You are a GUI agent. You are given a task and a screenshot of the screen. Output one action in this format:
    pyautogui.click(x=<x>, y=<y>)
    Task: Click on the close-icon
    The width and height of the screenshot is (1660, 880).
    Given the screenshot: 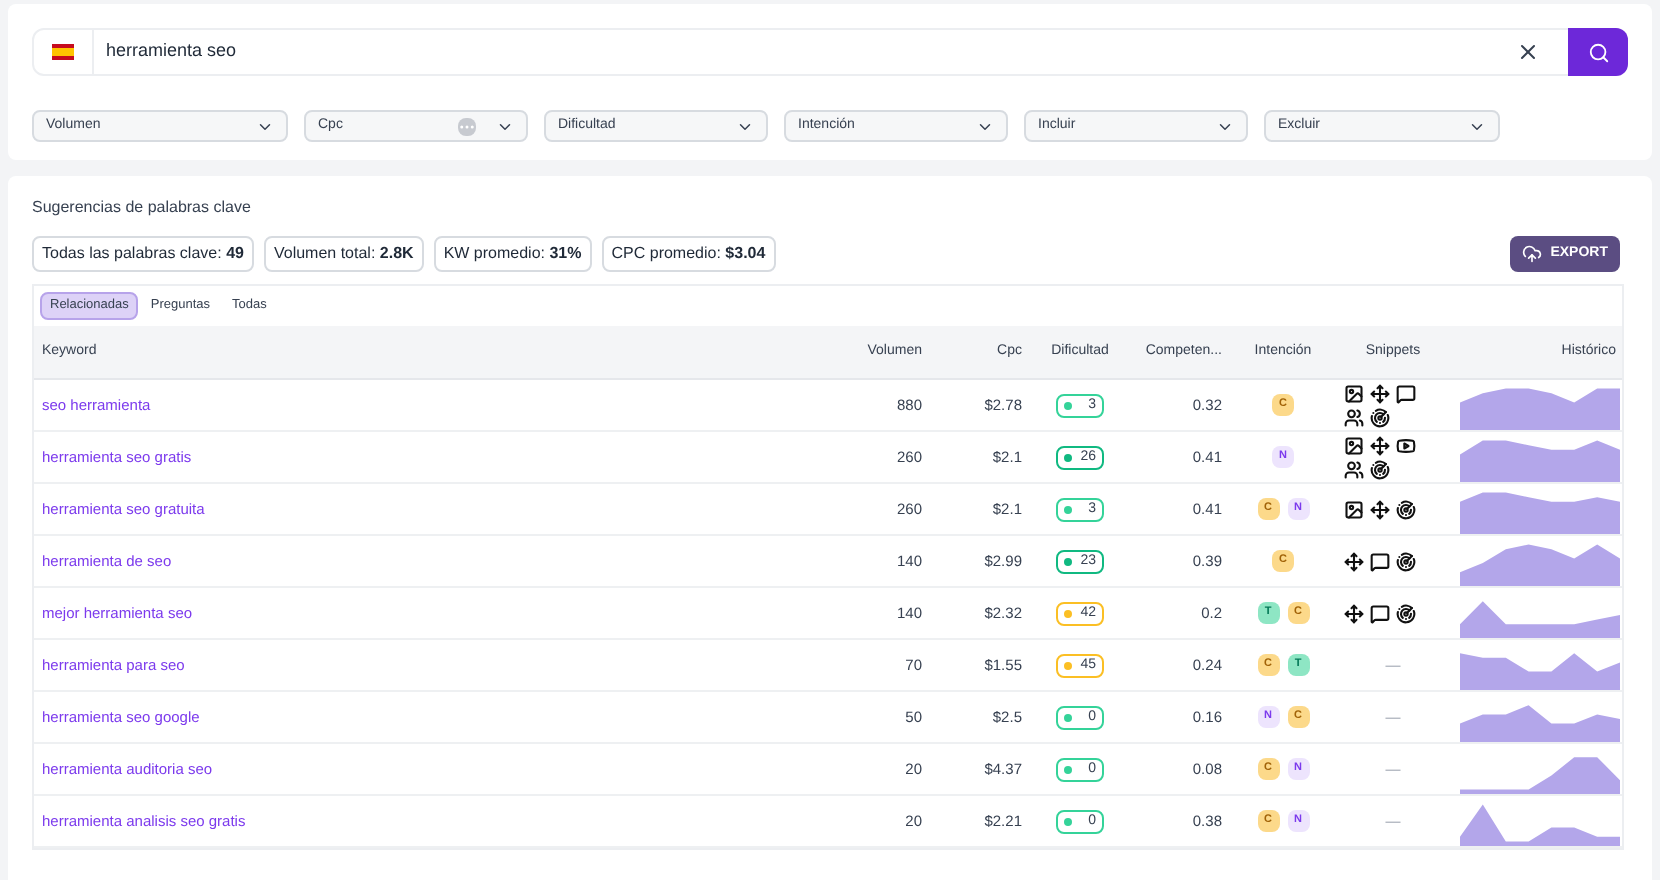 What is the action you would take?
    pyautogui.click(x=1528, y=52)
    